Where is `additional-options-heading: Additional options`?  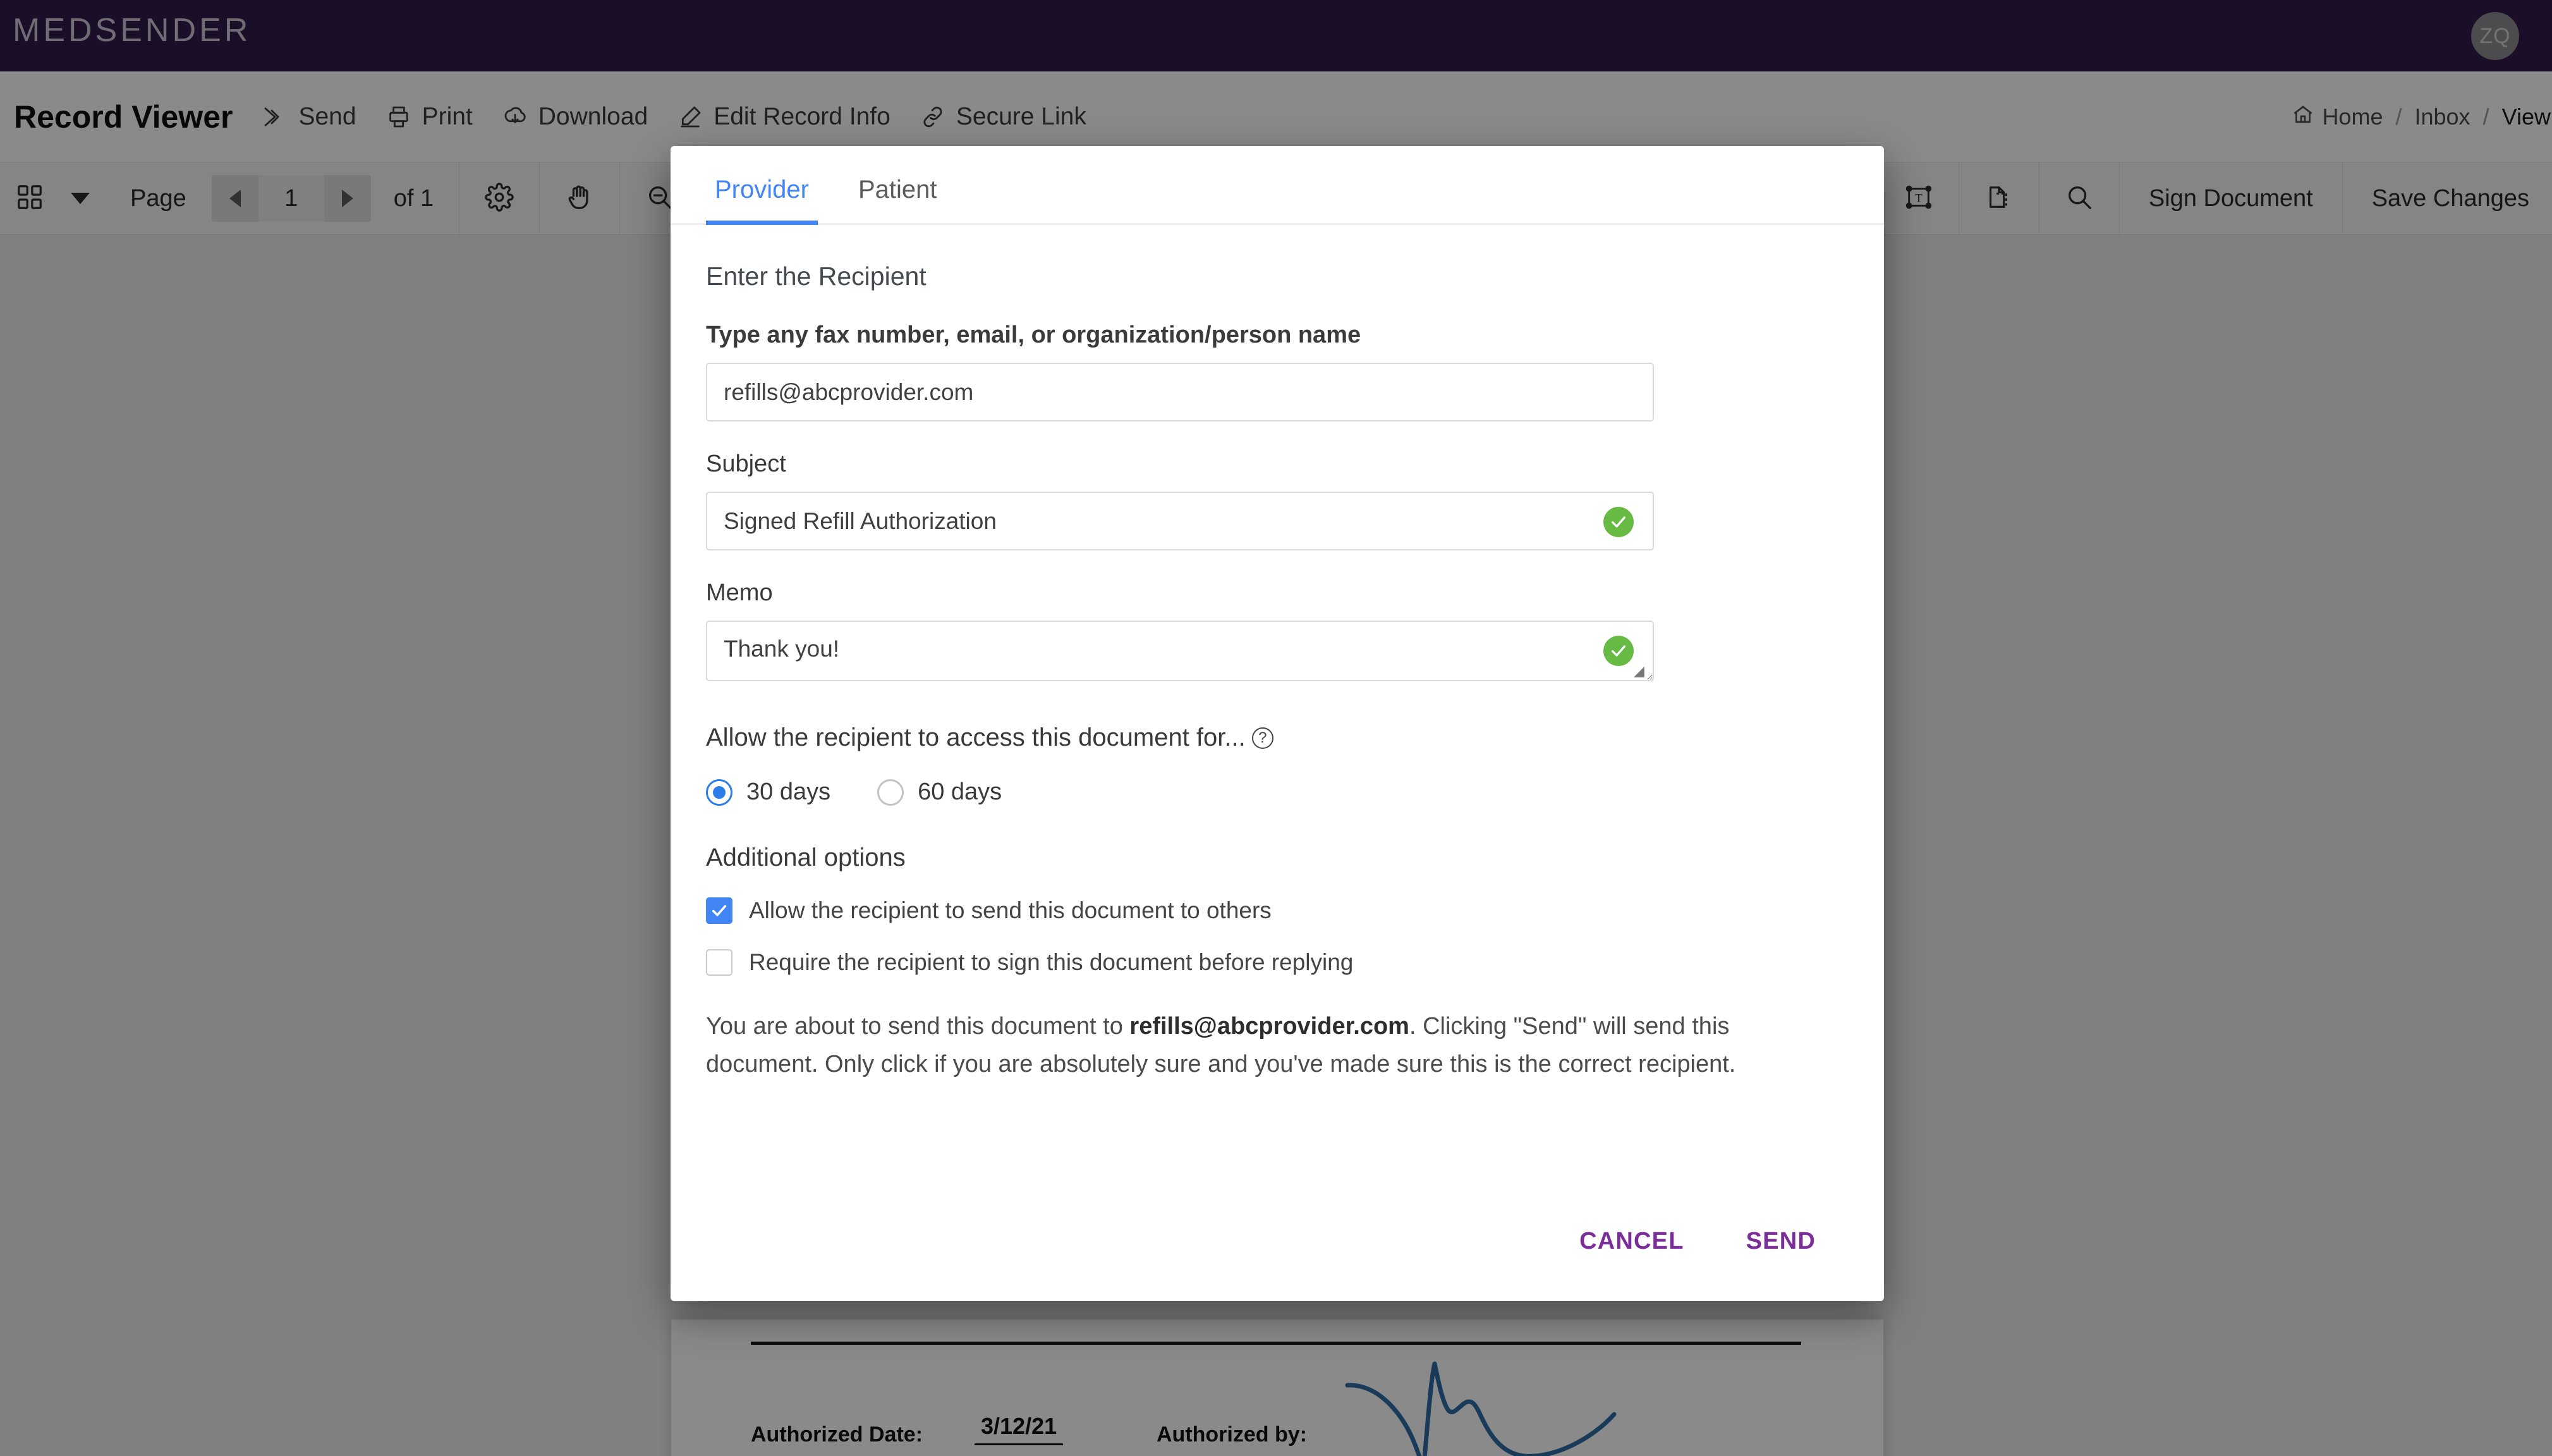
additional-options-heading: Additional options is located at coordinates (806, 857).